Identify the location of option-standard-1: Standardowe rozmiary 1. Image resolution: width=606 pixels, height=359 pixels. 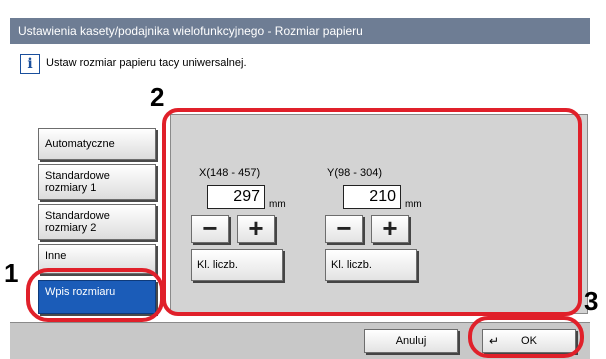
(97, 182).